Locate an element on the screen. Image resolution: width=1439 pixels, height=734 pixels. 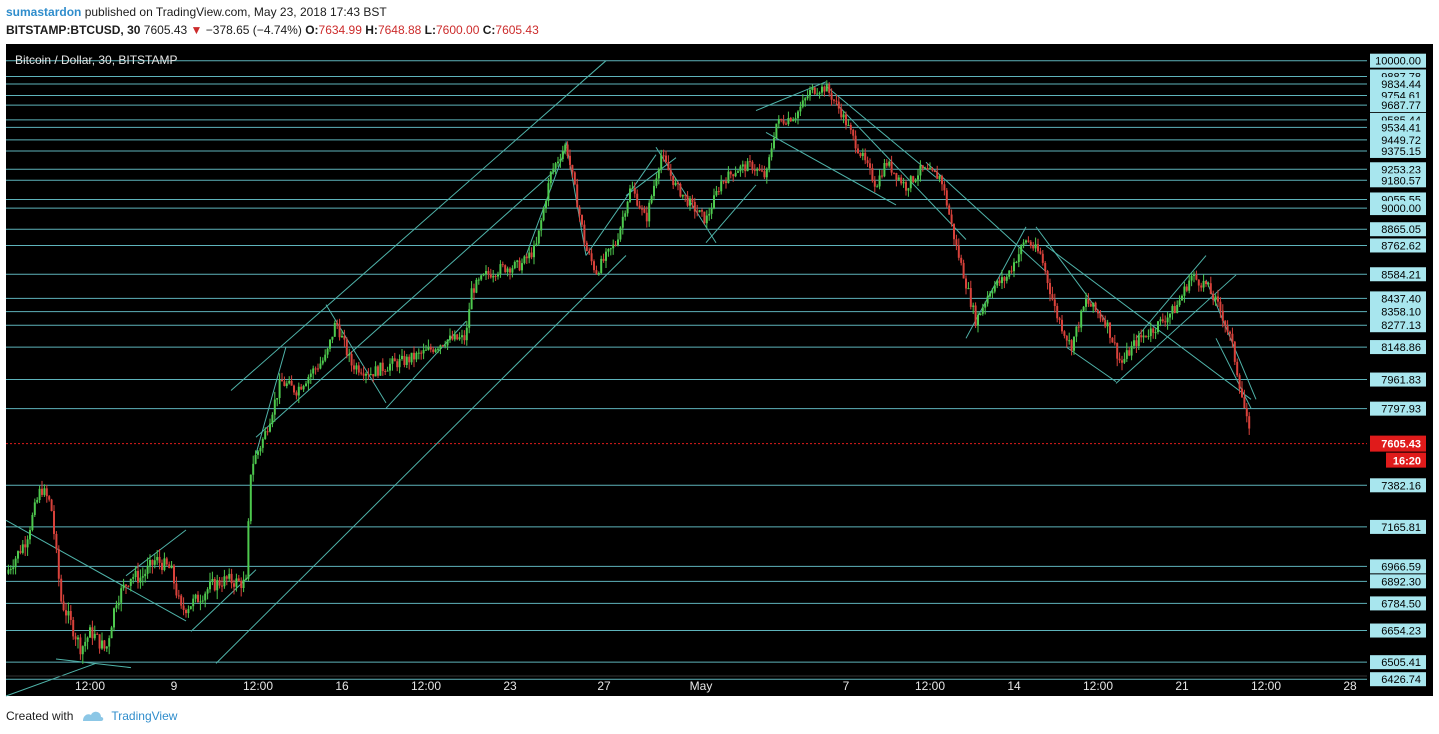
tradingview-link: TradingView is located at coordinates (144, 716).